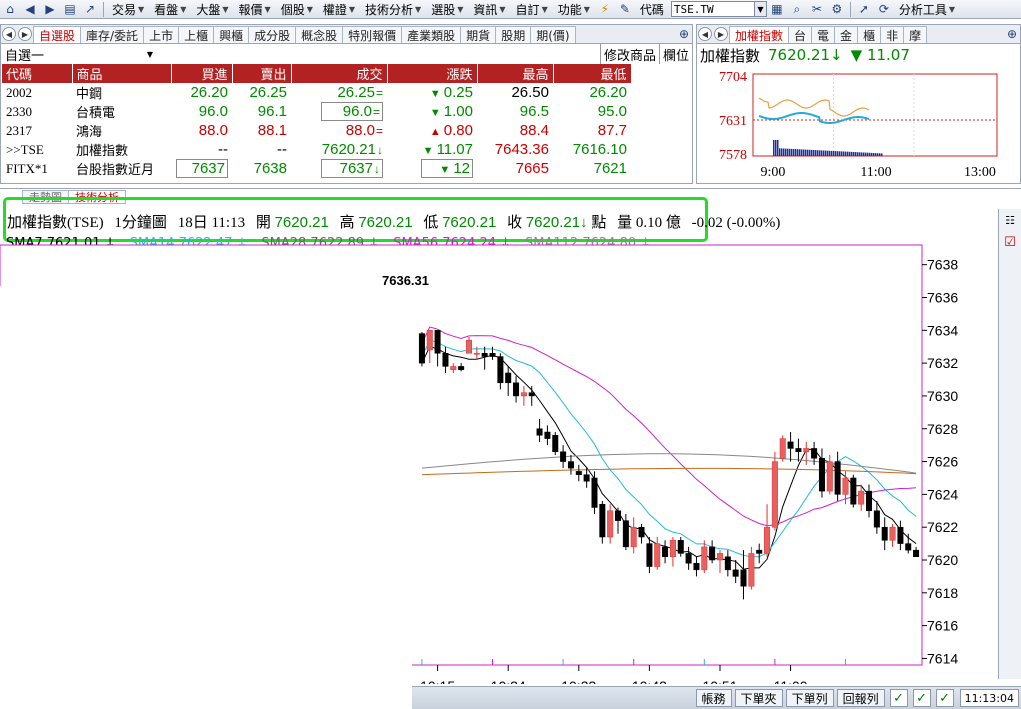 The width and height of the screenshot is (1021, 709). I want to click on account-button: 帳務, so click(713, 698).